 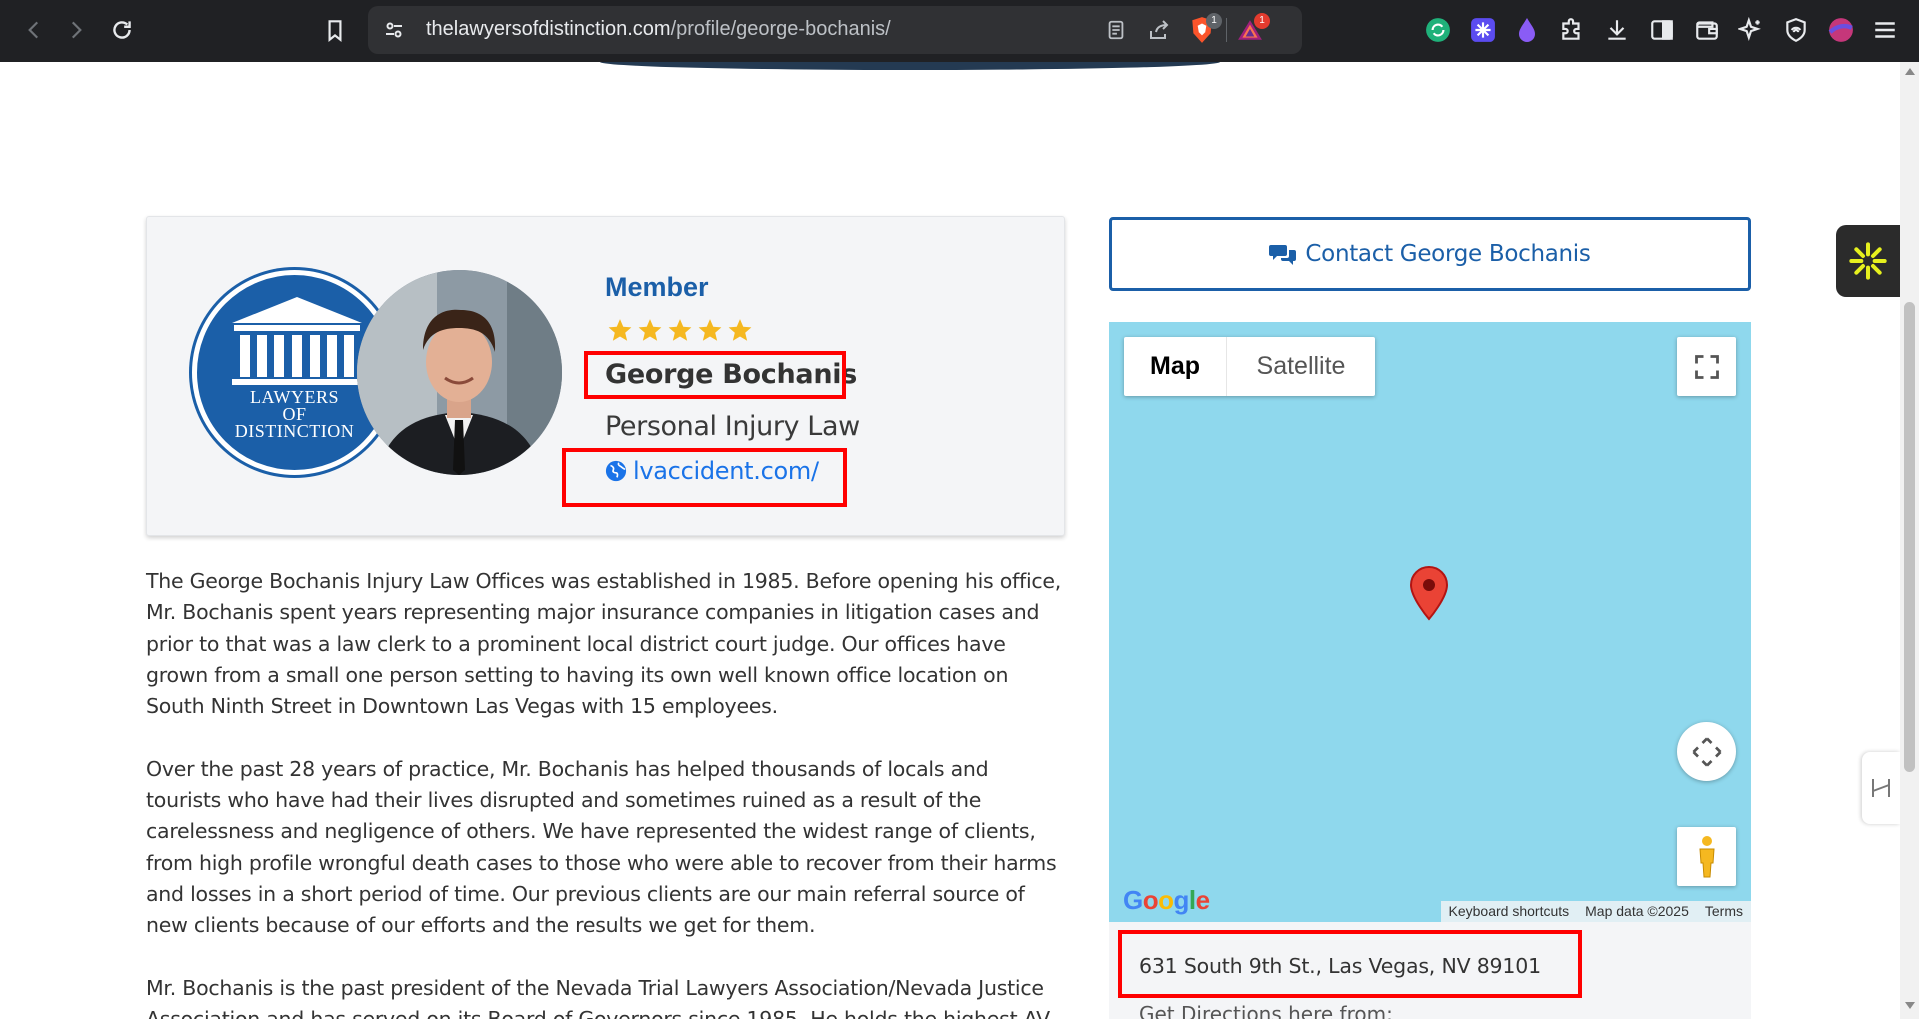 What do you see at coordinates (1175, 366) in the screenshot?
I see `map-type-map-button: Map` at bounding box center [1175, 366].